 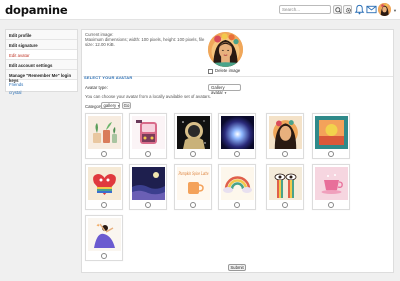 I want to click on night-waves-avatar-image, so click(x=148, y=183).